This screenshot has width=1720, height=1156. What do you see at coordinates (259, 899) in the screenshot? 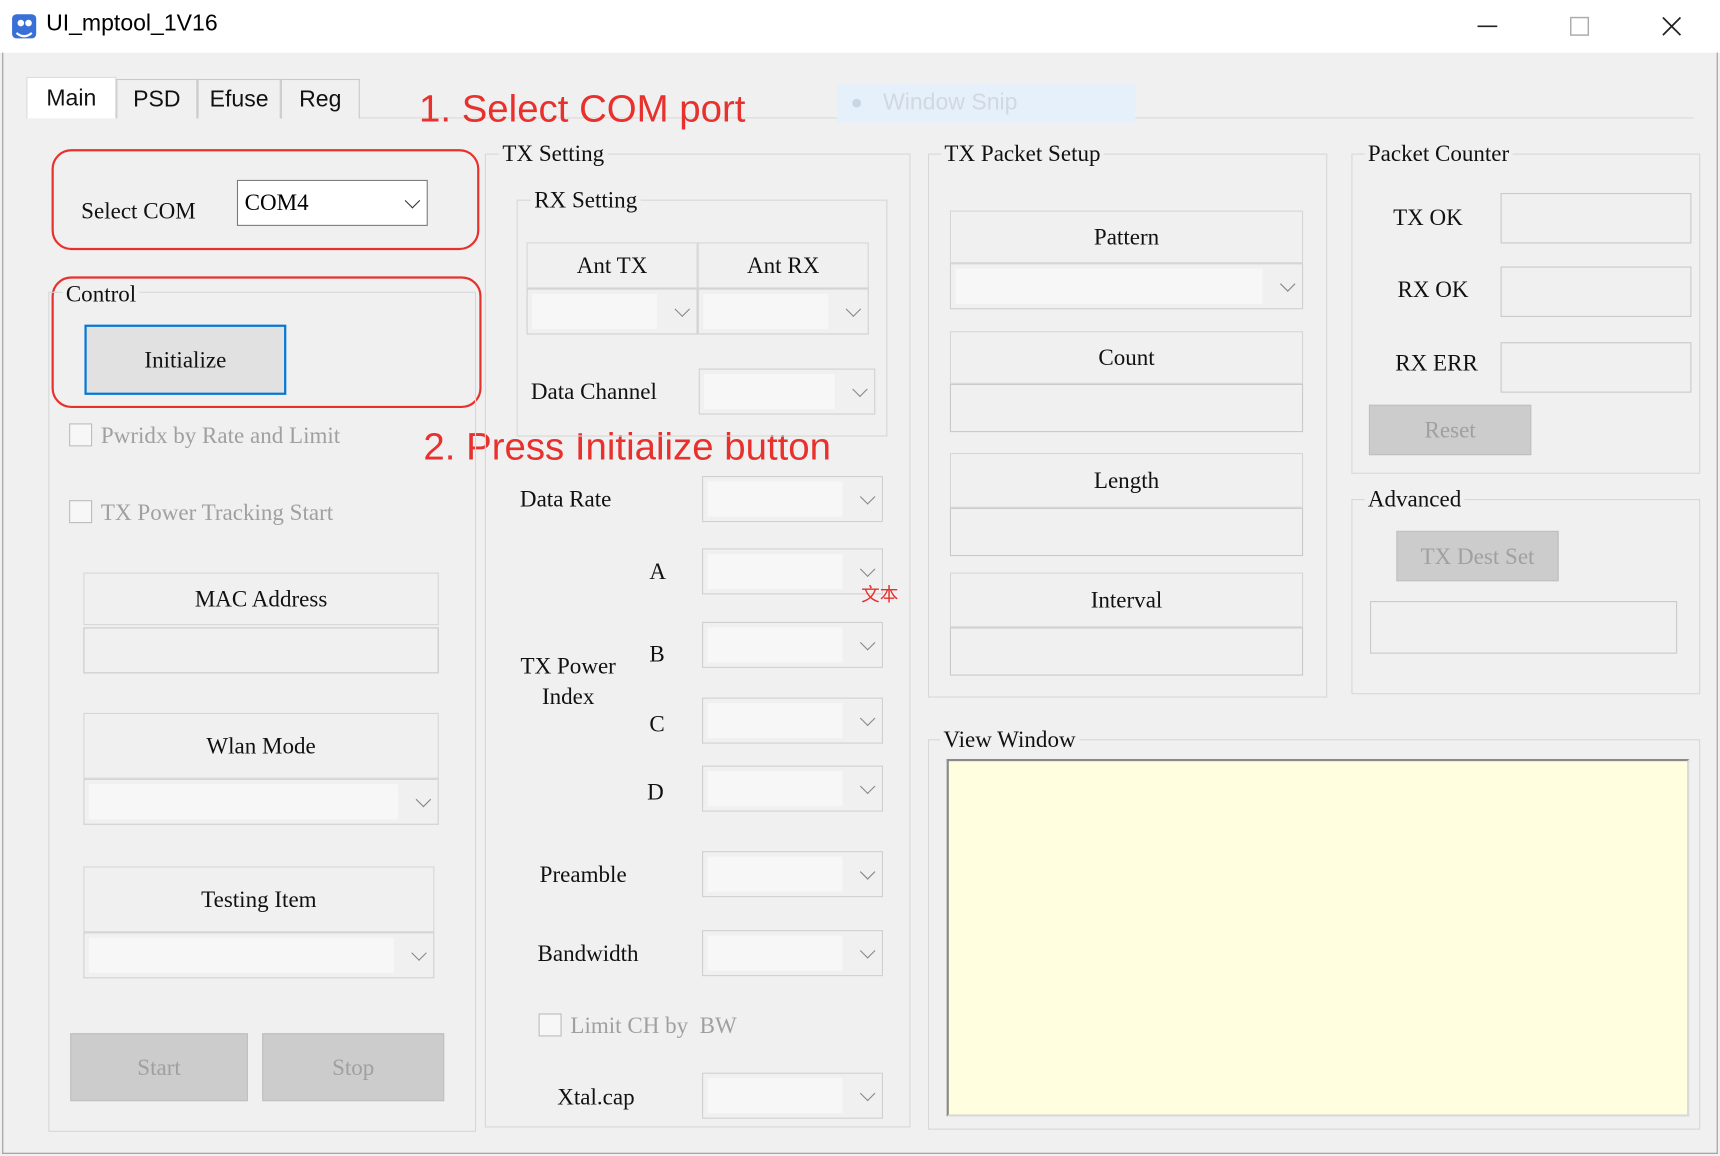
I see `testing-item-header: Testing Item` at bounding box center [259, 899].